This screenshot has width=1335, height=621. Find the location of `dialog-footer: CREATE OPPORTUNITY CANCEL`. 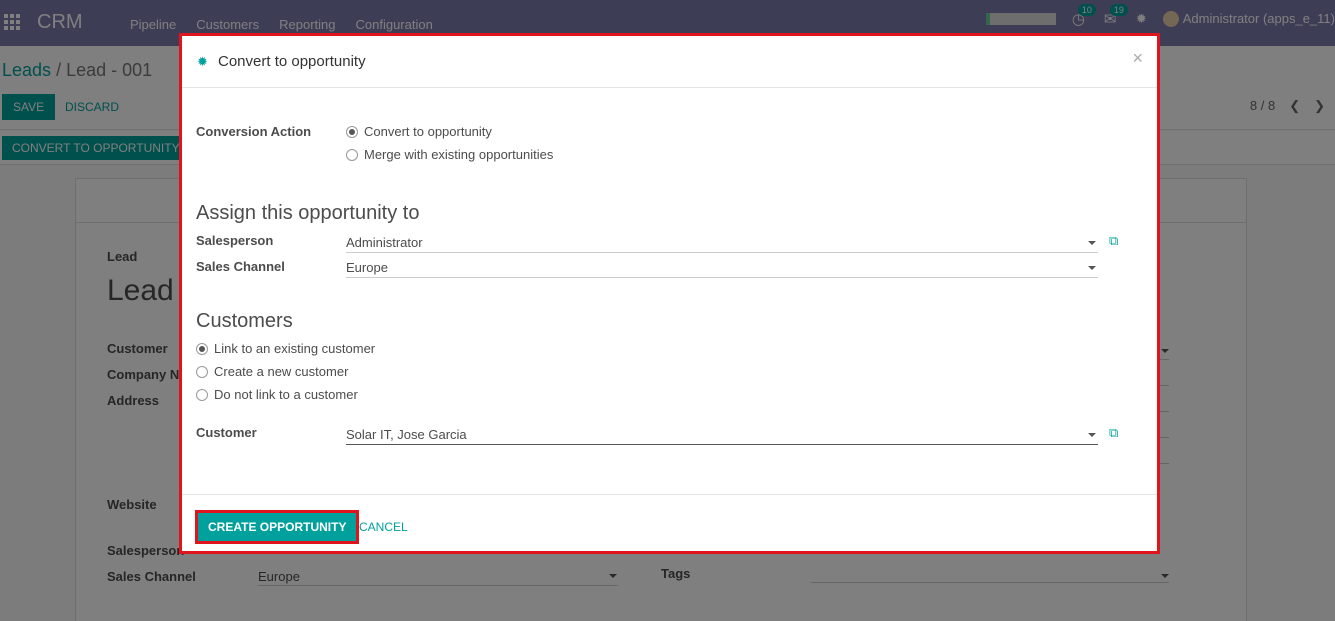

dialog-footer: CREATE OPPORTUNITY CANCEL is located at coordinates (669, 524).